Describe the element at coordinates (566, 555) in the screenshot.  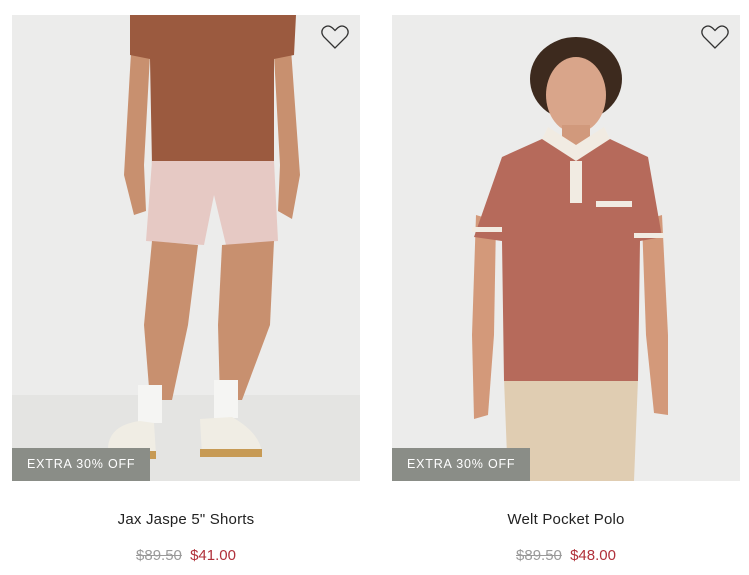
I see `price-row: $89.50 $48.00` at that location.